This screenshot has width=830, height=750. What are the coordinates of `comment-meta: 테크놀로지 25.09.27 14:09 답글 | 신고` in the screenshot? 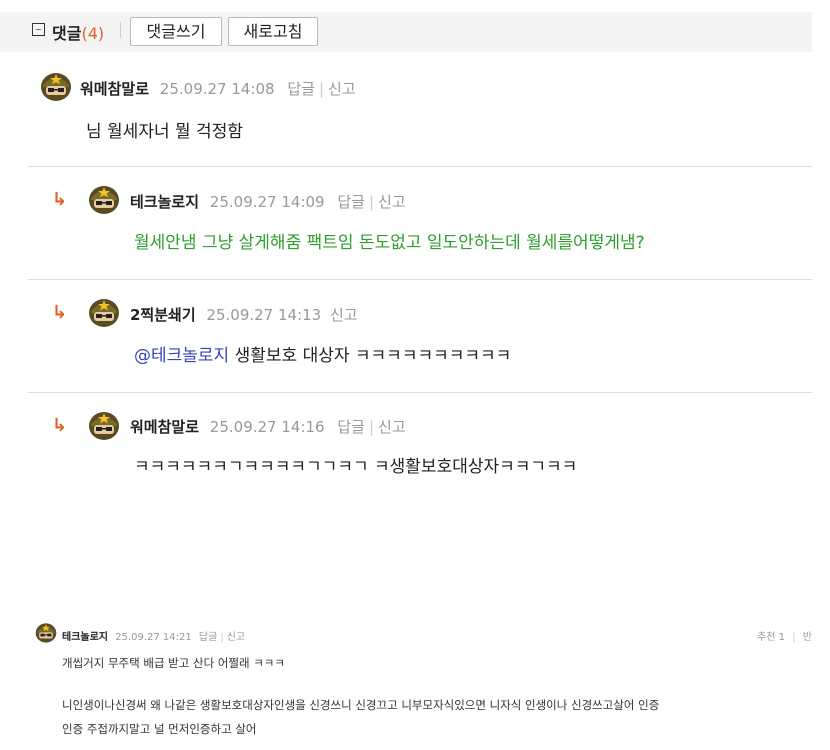 It's located at (268, 201).